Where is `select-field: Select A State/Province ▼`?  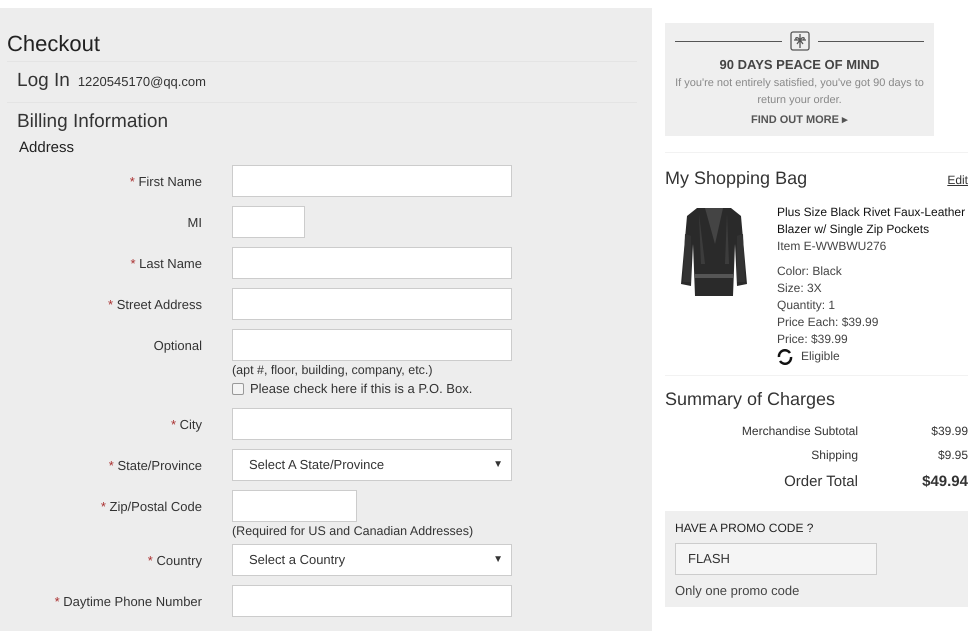
select-field: Select A State/Province ▼ is located at coordinates (372, 464).